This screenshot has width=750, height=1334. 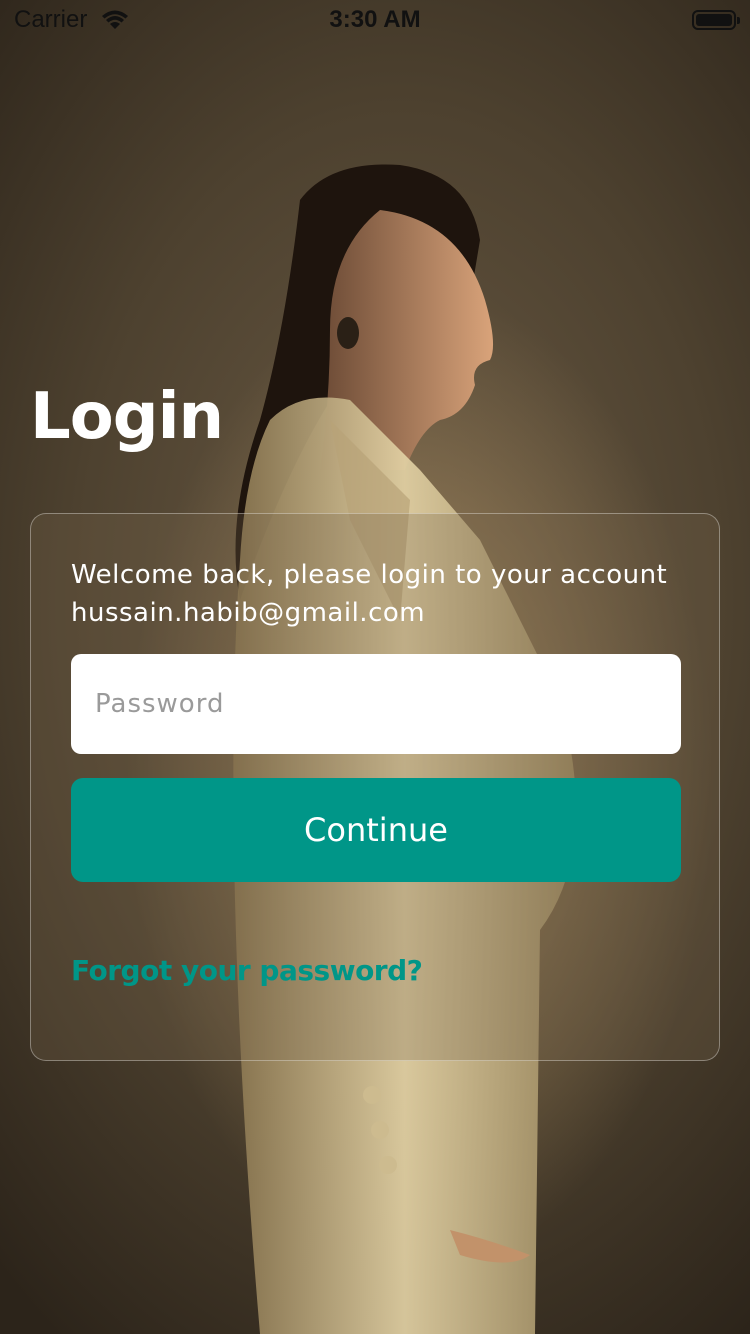 I want to click on account-email: hussain.habib@gmail.com, so click(x=248, y=613).